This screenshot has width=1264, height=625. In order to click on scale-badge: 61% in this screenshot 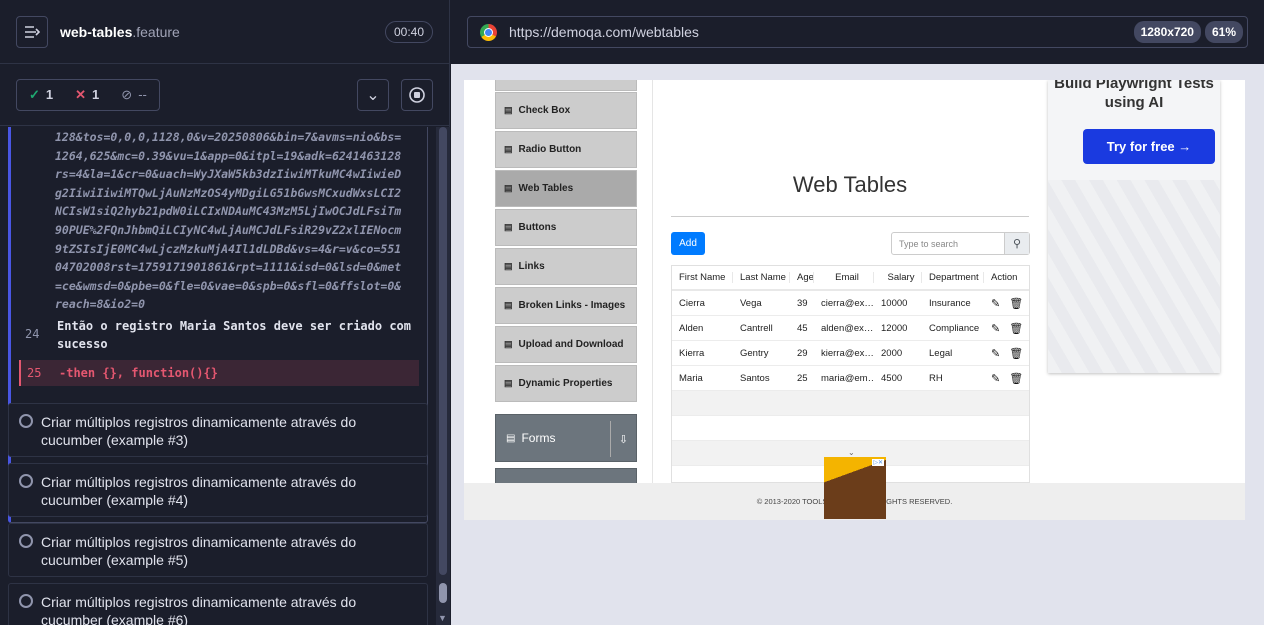, I will do `click(1223, 32)`.